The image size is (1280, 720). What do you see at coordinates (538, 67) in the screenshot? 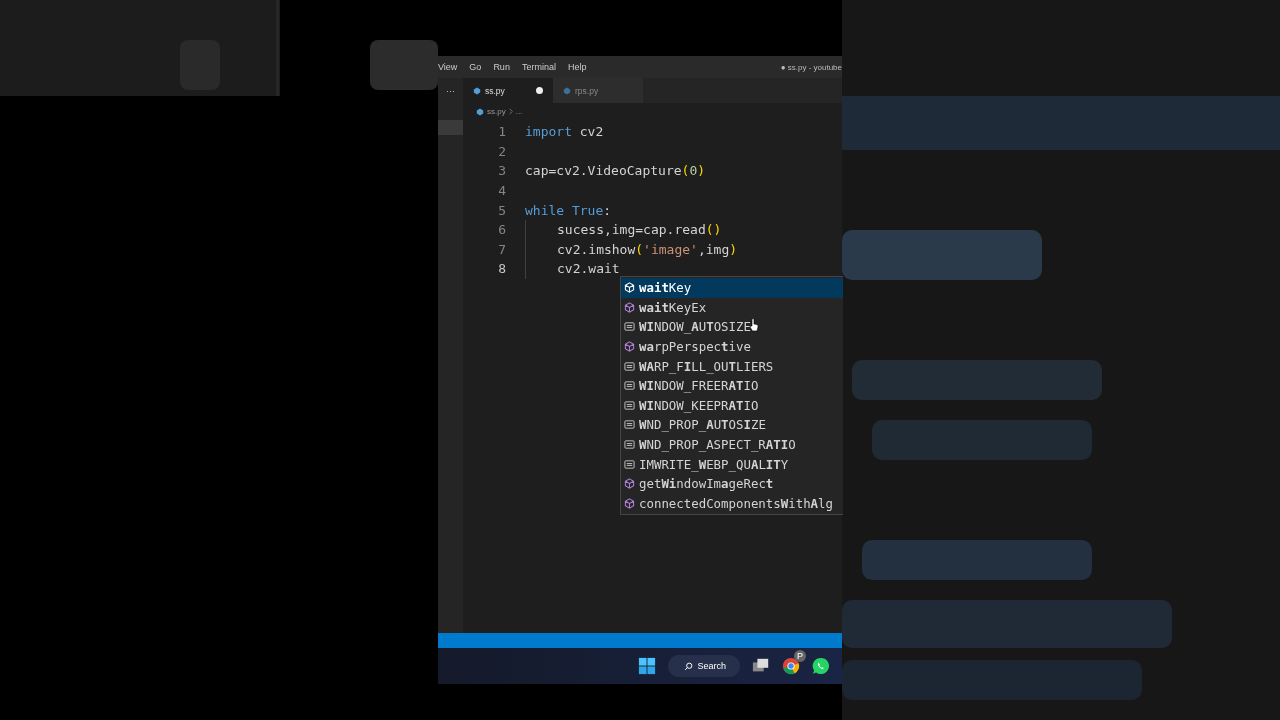
I see `menu-item: Terminal` at bounding box center [538, 67].